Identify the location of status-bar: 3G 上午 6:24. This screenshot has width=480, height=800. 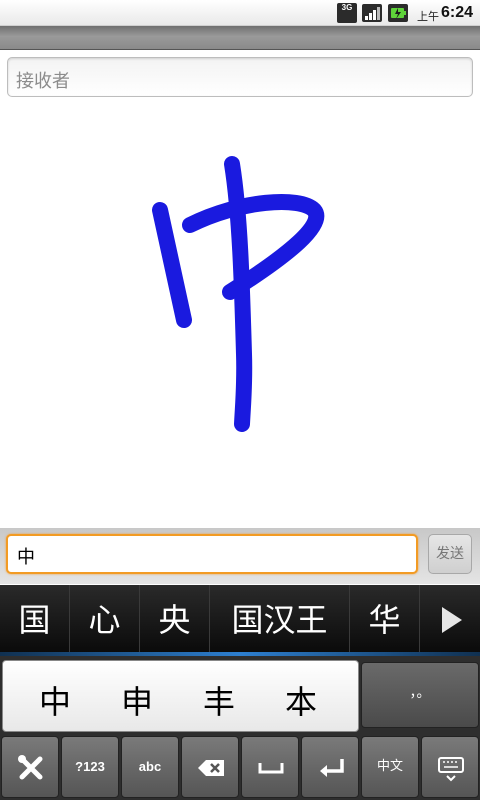
(240, 13).